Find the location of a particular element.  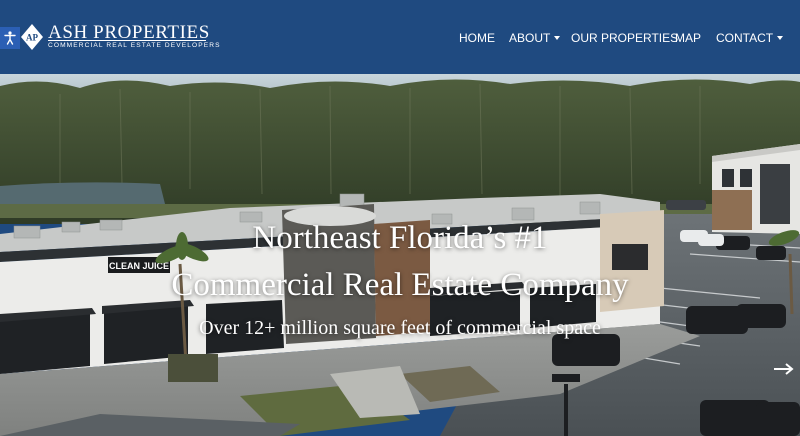

accessibility-icon is located at coordinates (10, 38).